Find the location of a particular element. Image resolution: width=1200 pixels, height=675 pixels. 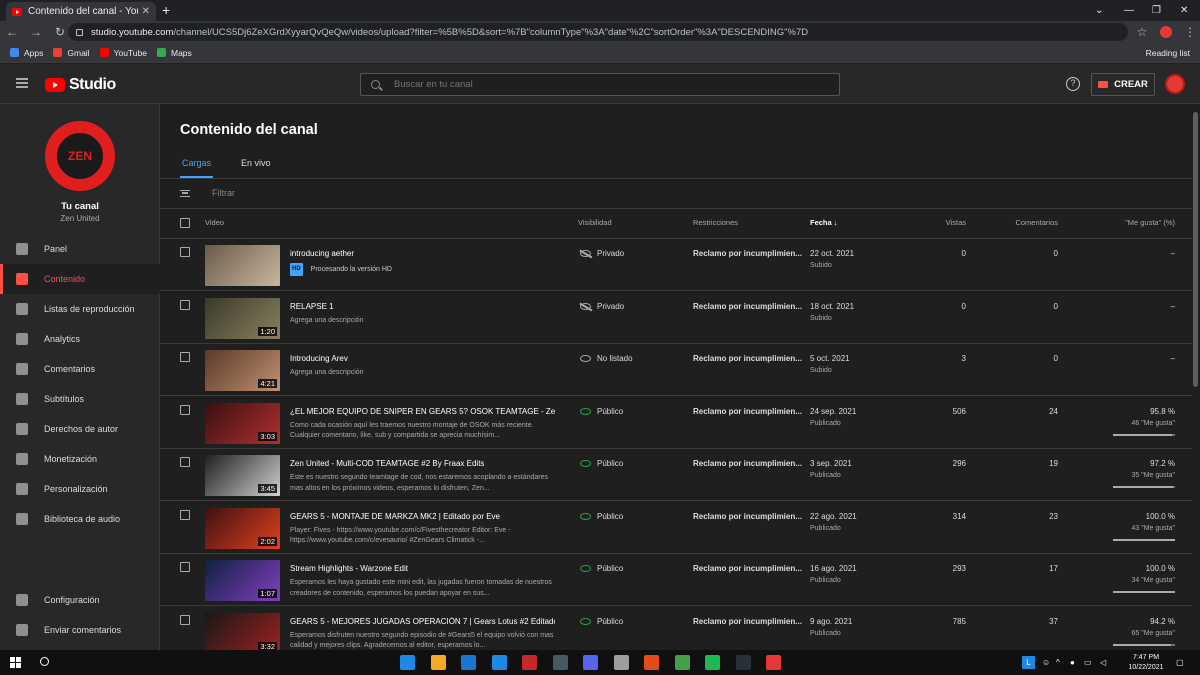

sidebar-item-analytics: Analytics is located at coordinates (80, 339).